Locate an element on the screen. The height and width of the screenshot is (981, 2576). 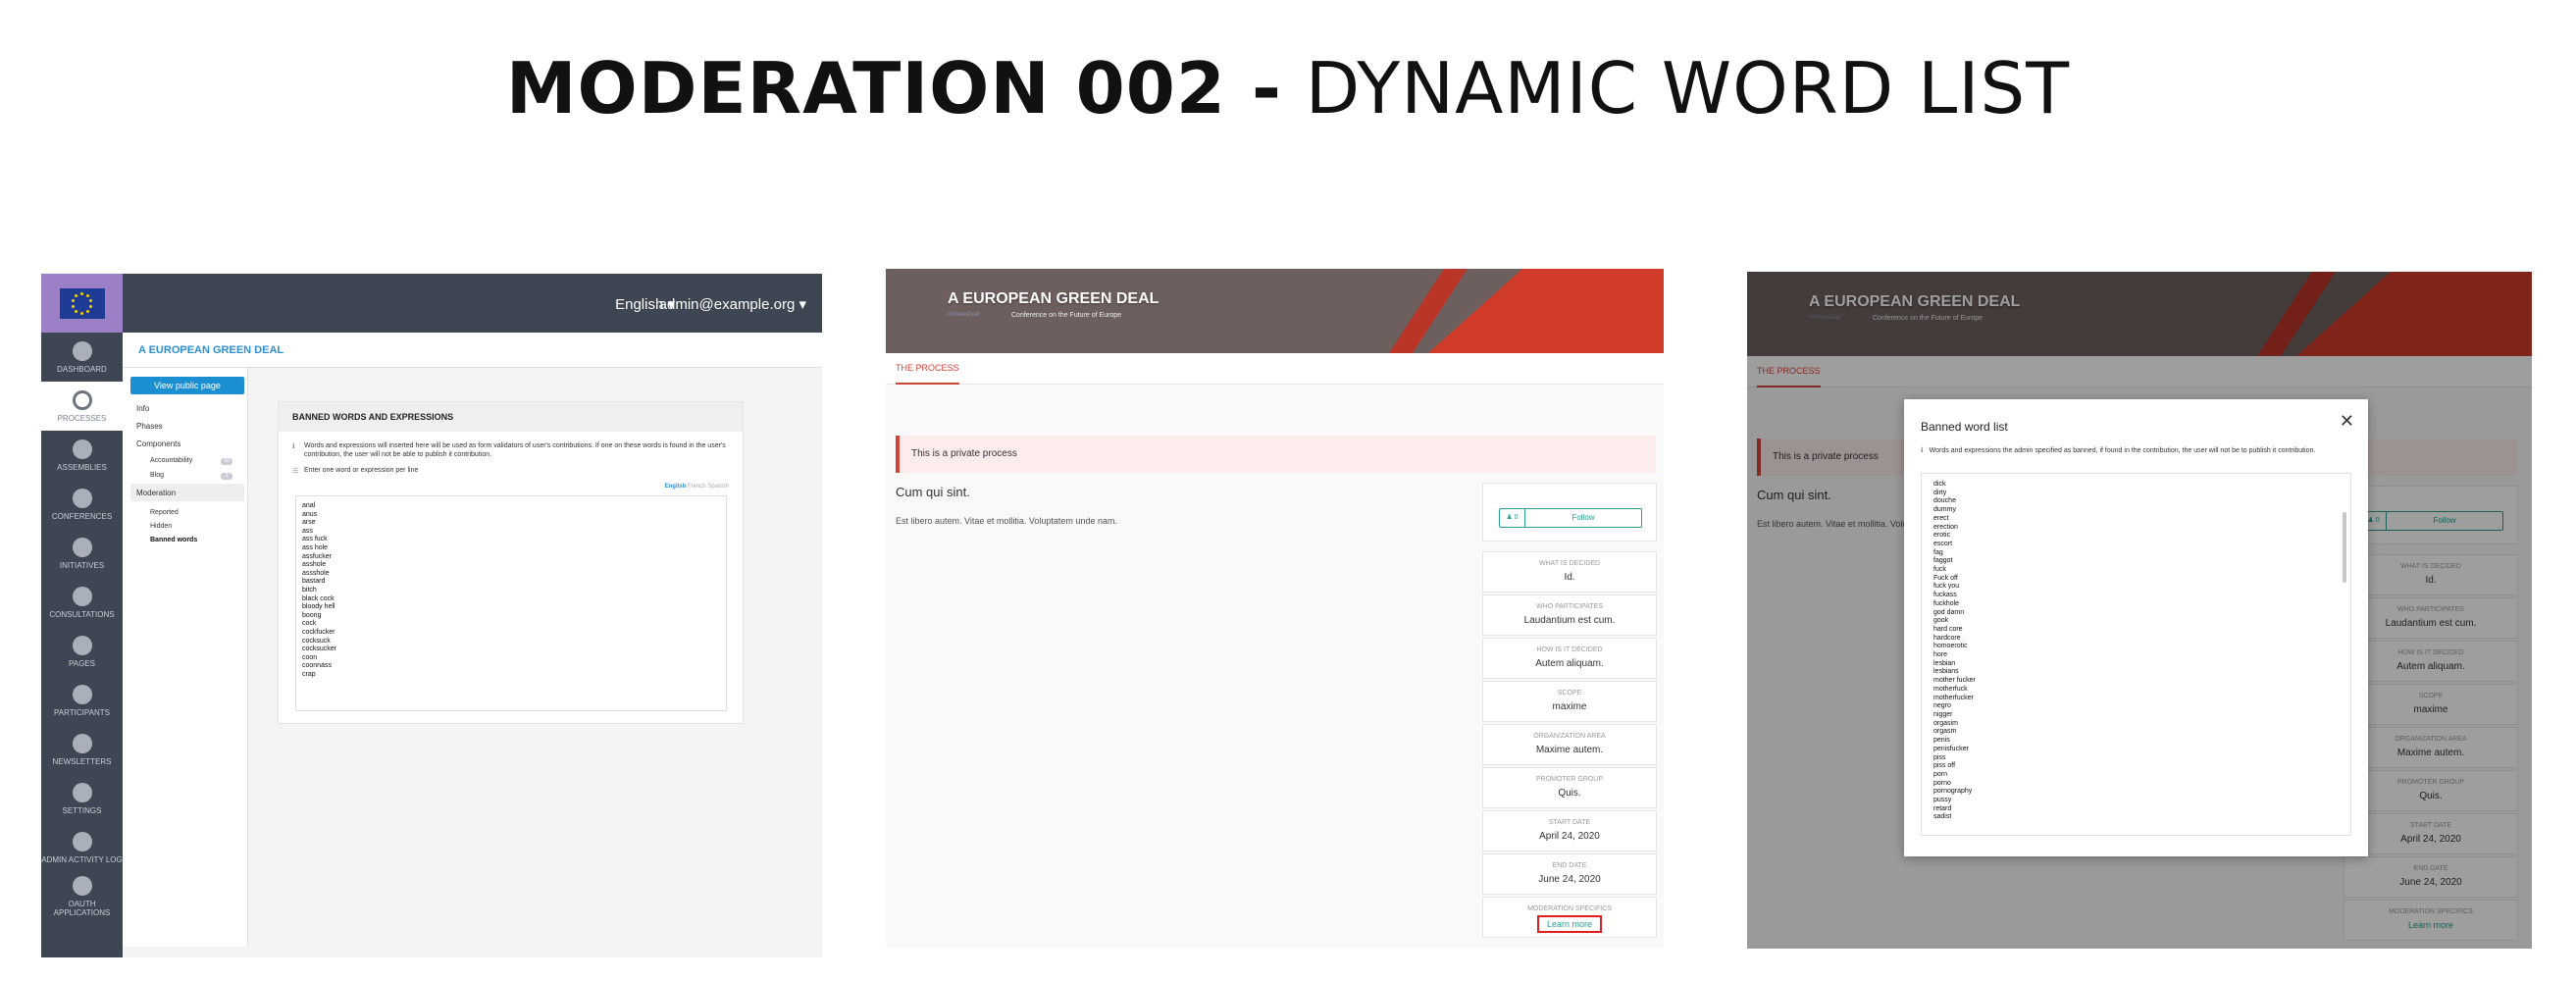
nav-label: OAUTH APPLICATIONS is located at coordinates (82, 908).